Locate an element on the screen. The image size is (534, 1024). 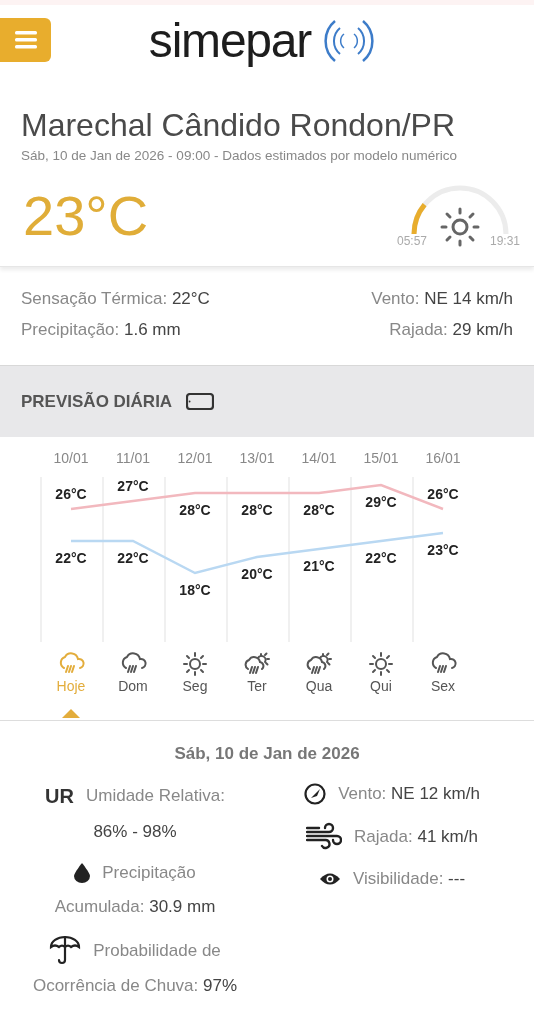
detail-text: Visibilidade: --- is located at coordinates (409, 879).